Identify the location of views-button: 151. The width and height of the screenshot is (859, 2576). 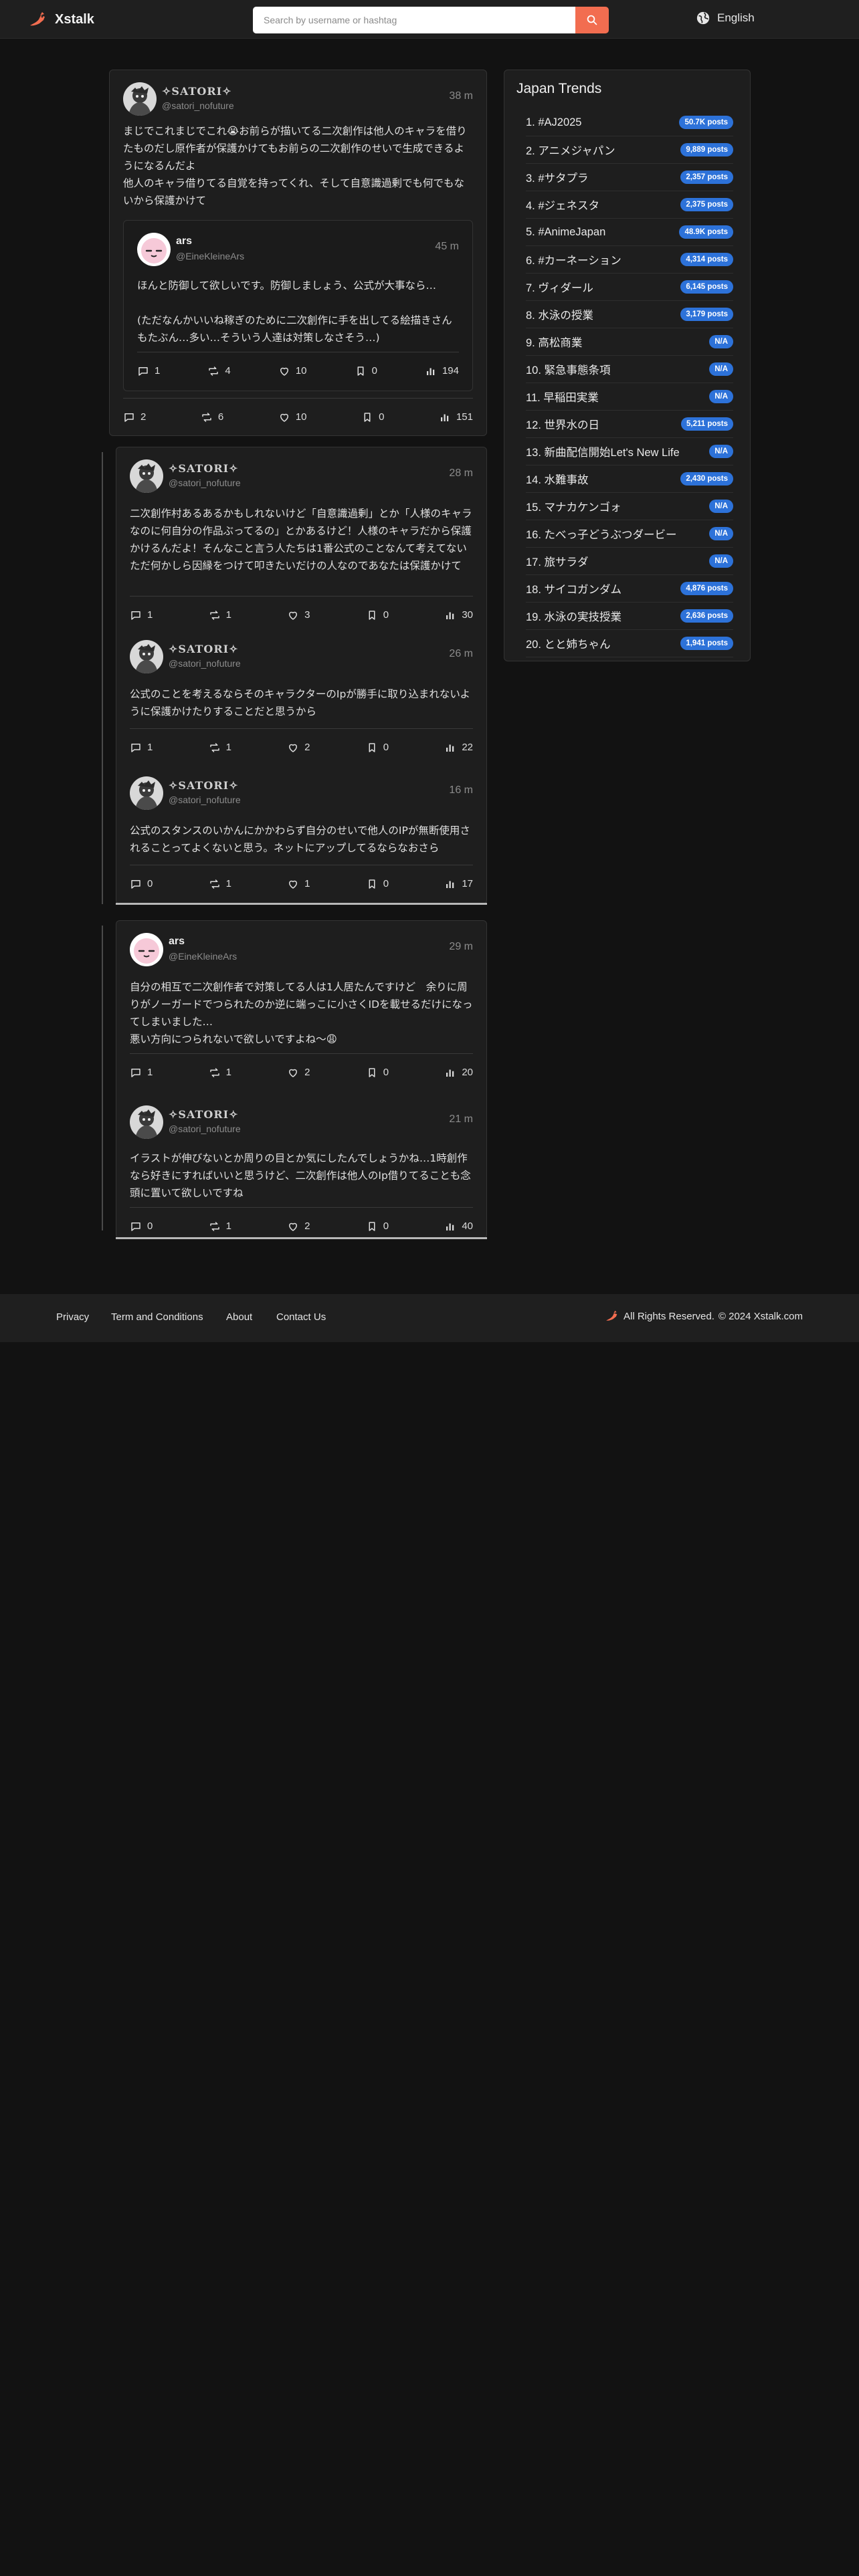
(456, 417).